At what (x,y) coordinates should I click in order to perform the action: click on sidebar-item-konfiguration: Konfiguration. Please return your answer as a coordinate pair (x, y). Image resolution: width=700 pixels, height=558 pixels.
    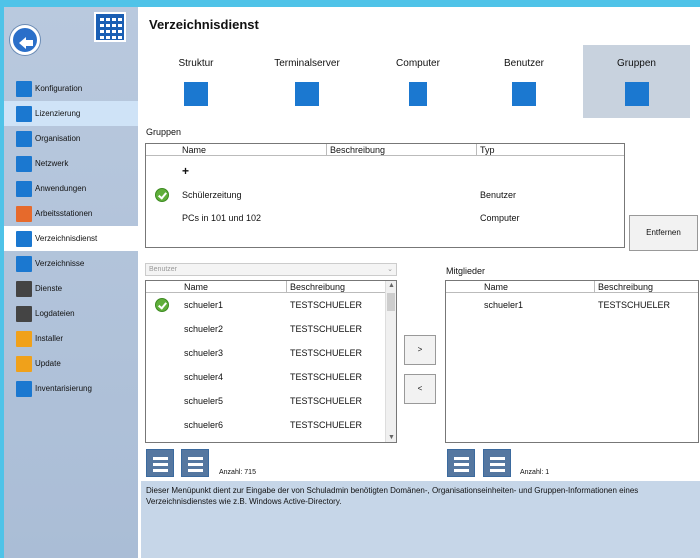
    Looking at the image, I should click on (71, 88).